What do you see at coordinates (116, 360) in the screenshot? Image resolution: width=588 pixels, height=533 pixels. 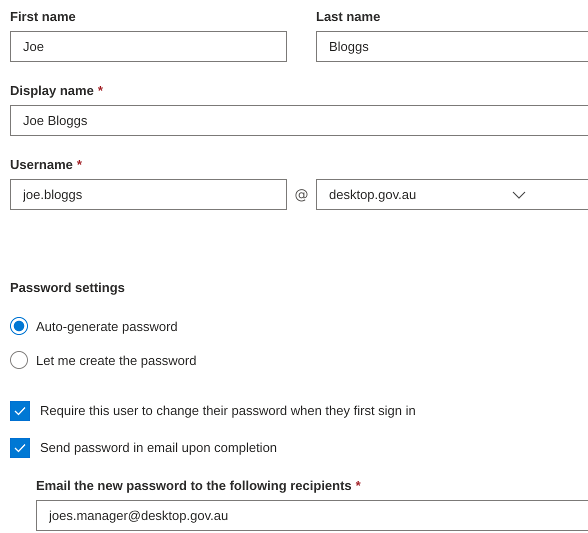 I see `radio-label: Let me create the password` at bounding box center [116, 360].